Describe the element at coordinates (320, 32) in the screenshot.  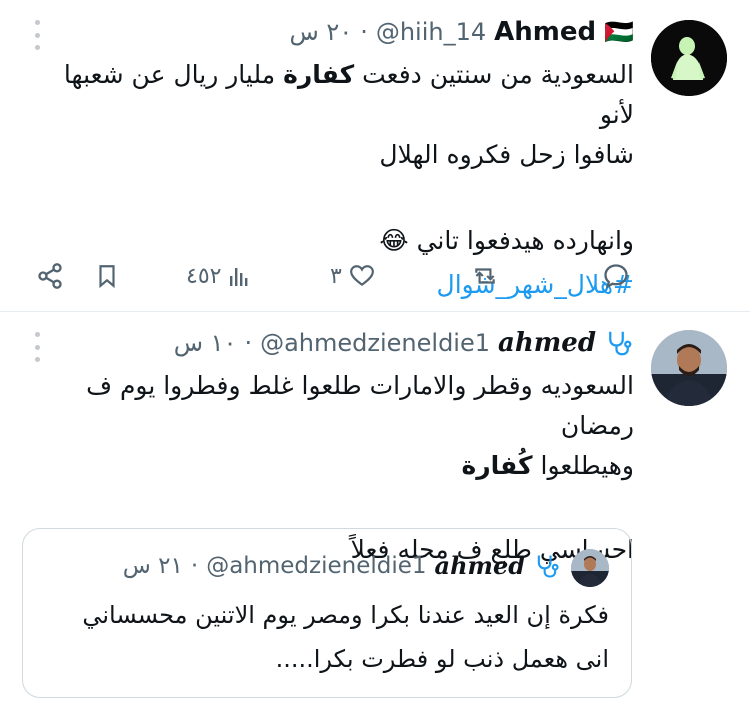
I see `timestamp: ٢٠ س` at that location.